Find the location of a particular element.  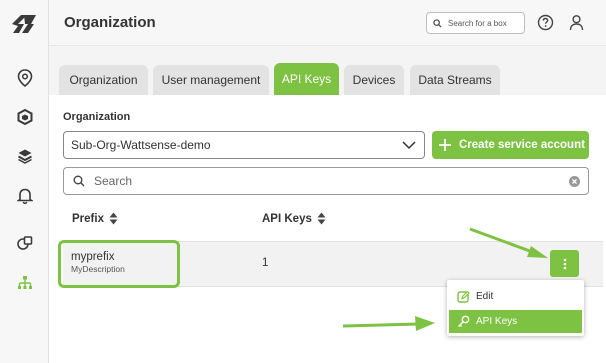

row-actions-menu: Edit API Keys is located at coordinates (515, 308).